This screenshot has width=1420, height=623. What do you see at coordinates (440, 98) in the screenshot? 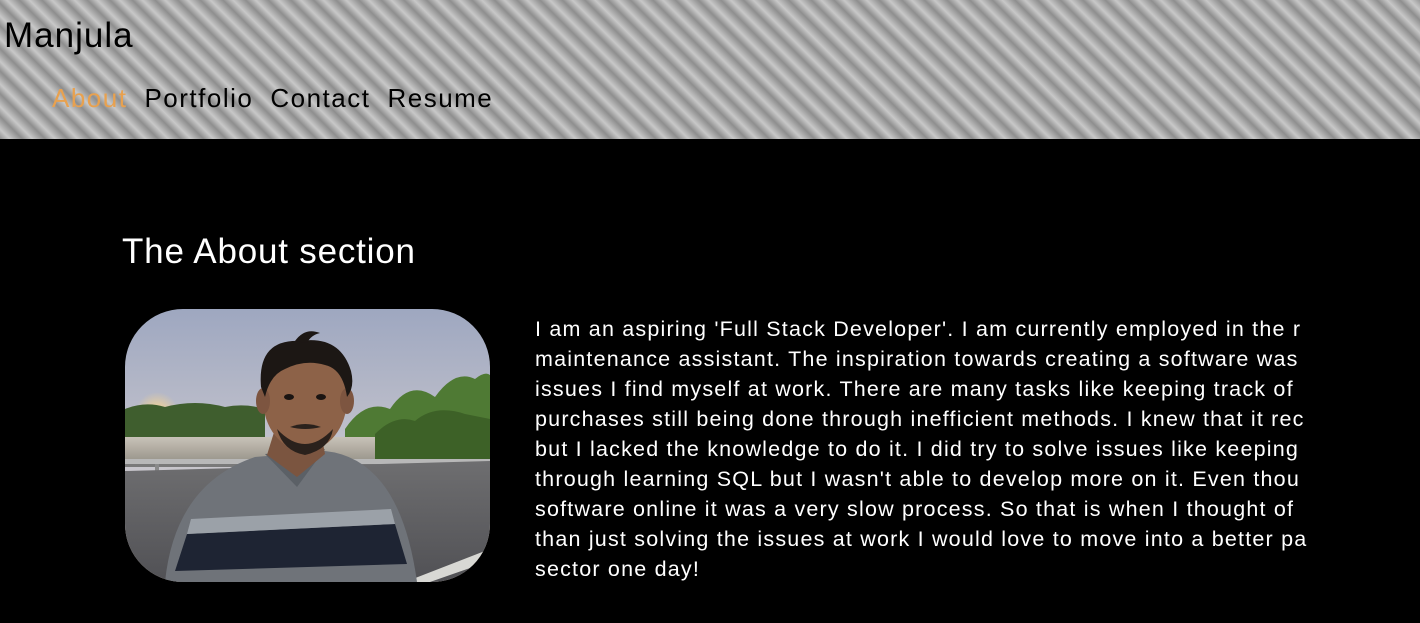
I see `nav-resume-link: Resume` at bounding box center [440, 98].